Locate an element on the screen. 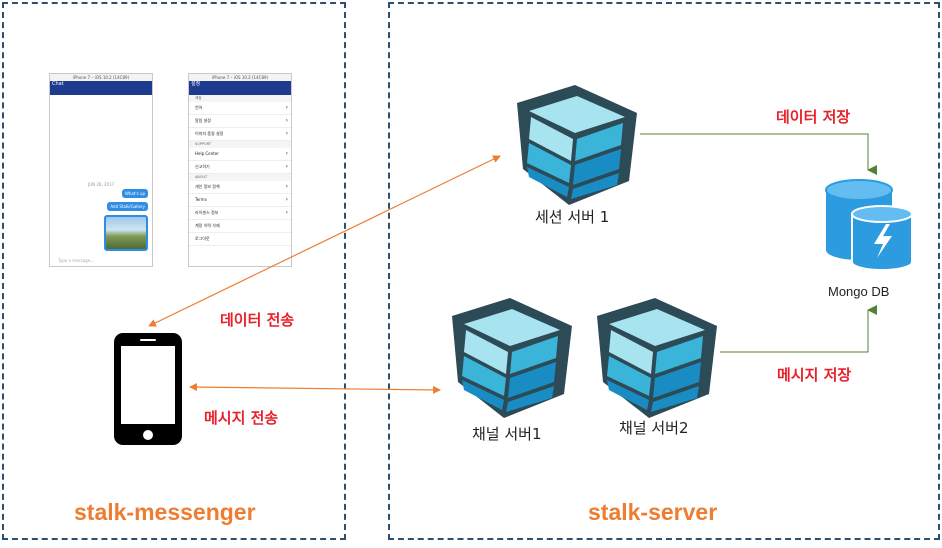 This screenshot has height=548, width=942. channel-server-2-label: 채널 서버2 is located at coordinates (654, 428).